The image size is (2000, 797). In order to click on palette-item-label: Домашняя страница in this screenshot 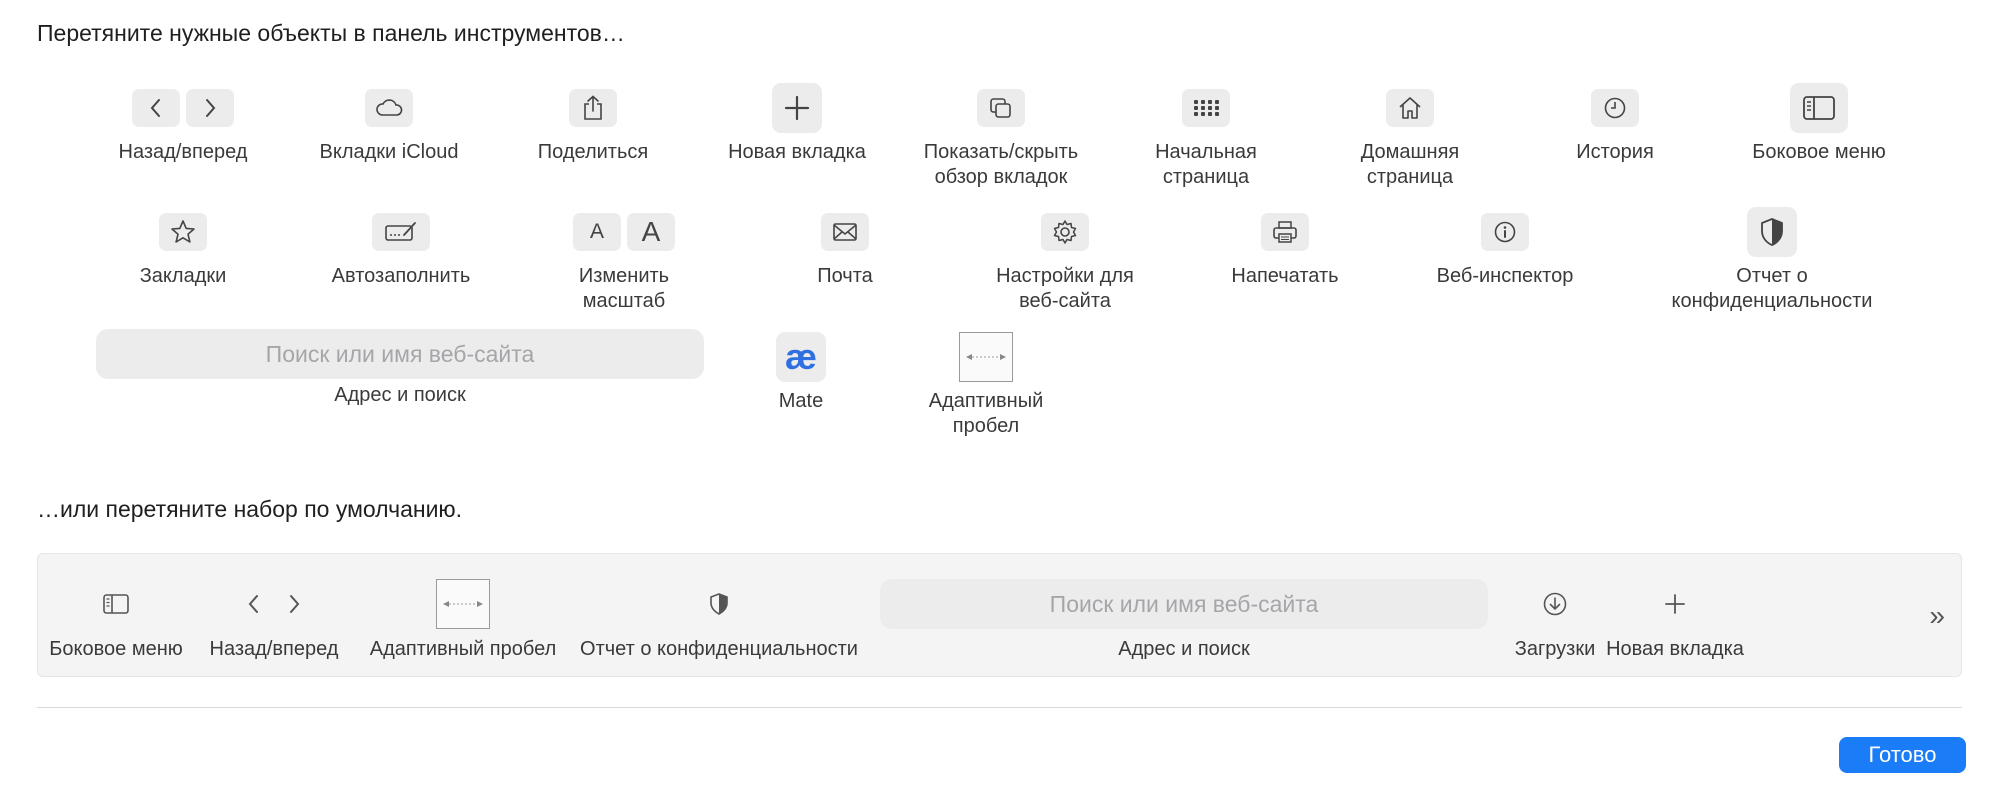, I will do `click(1410, 164)`.